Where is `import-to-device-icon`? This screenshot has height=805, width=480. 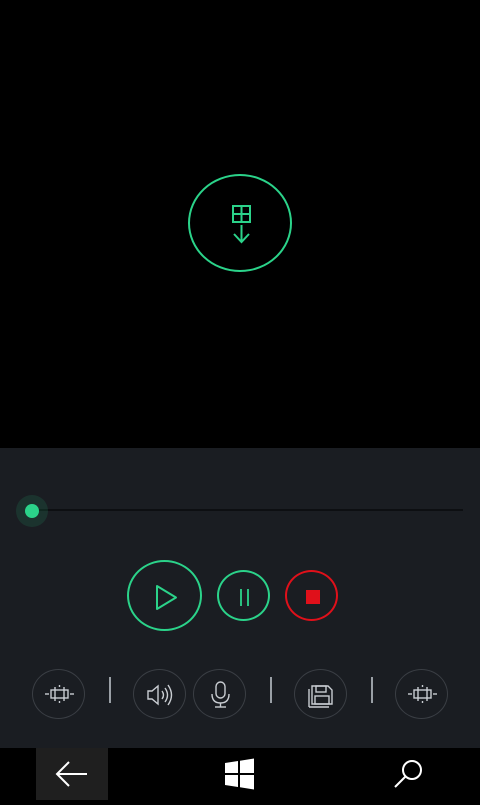 import-to-device-icon is located at coordinates (241, 224).